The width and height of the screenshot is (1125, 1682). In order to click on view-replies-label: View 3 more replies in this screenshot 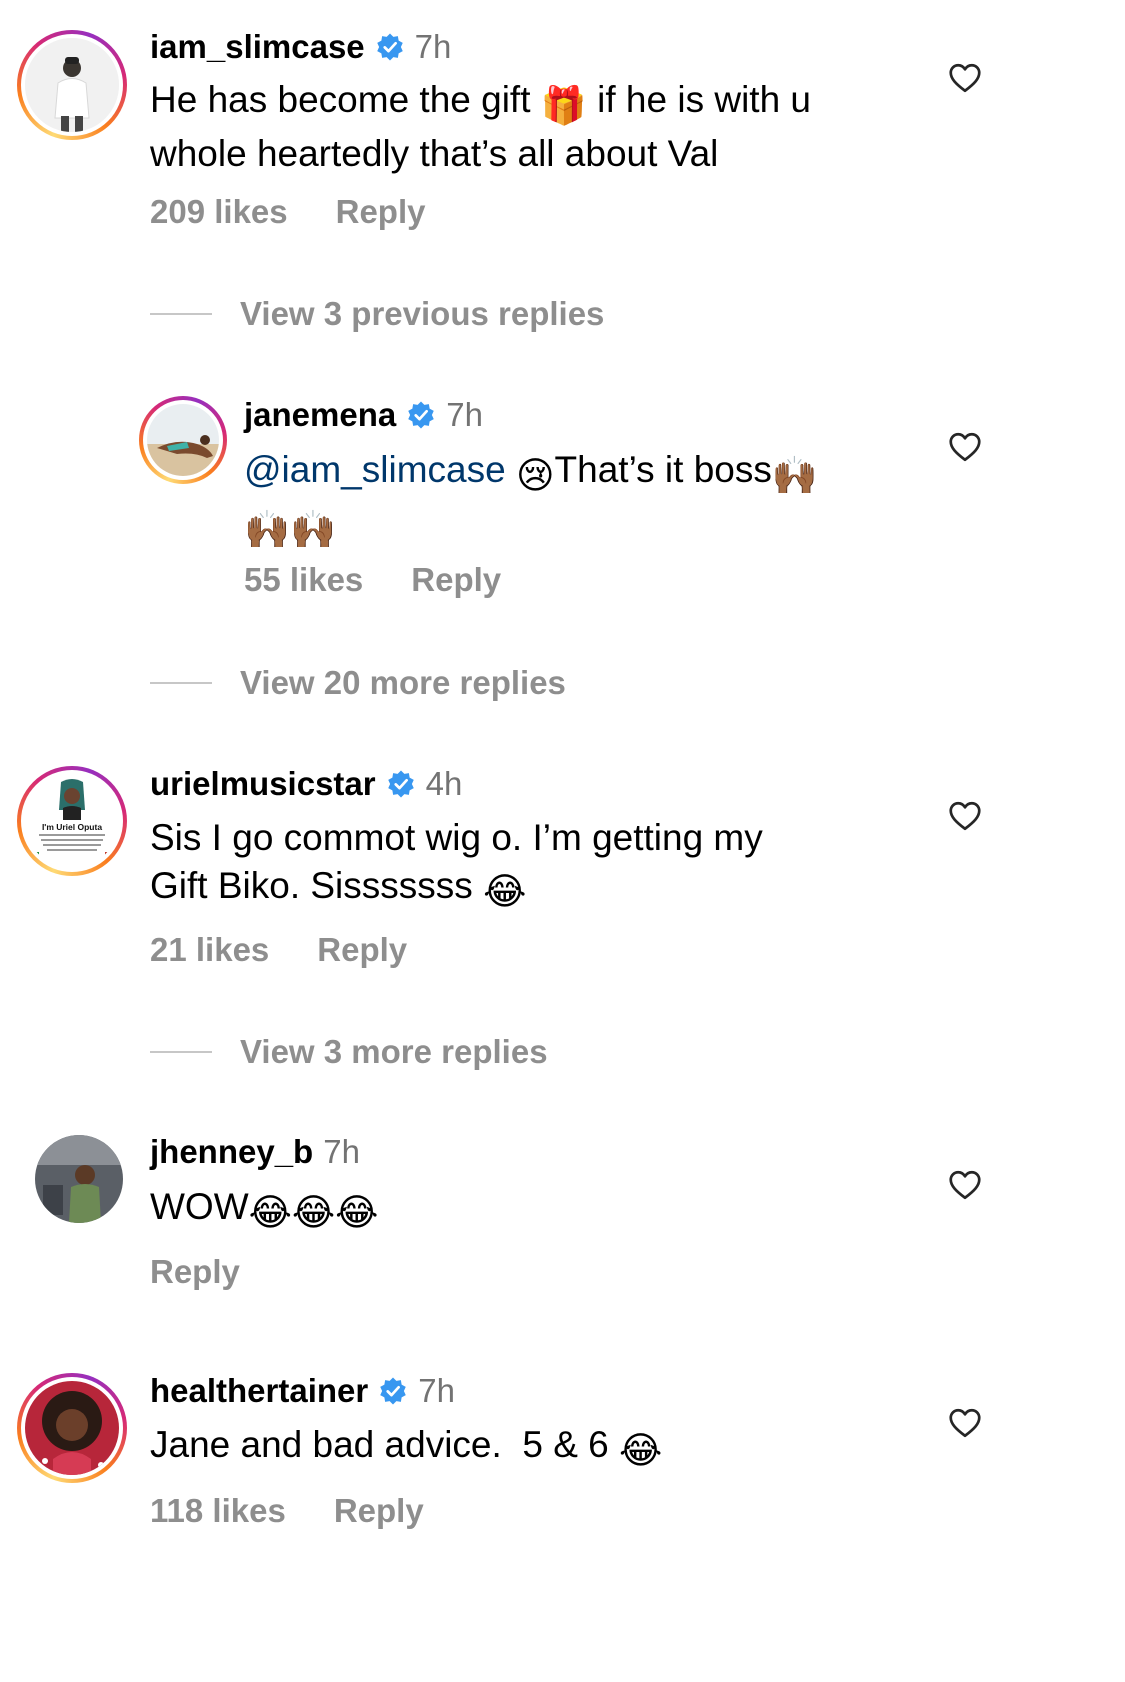, I will do `click(394, 1051)`.